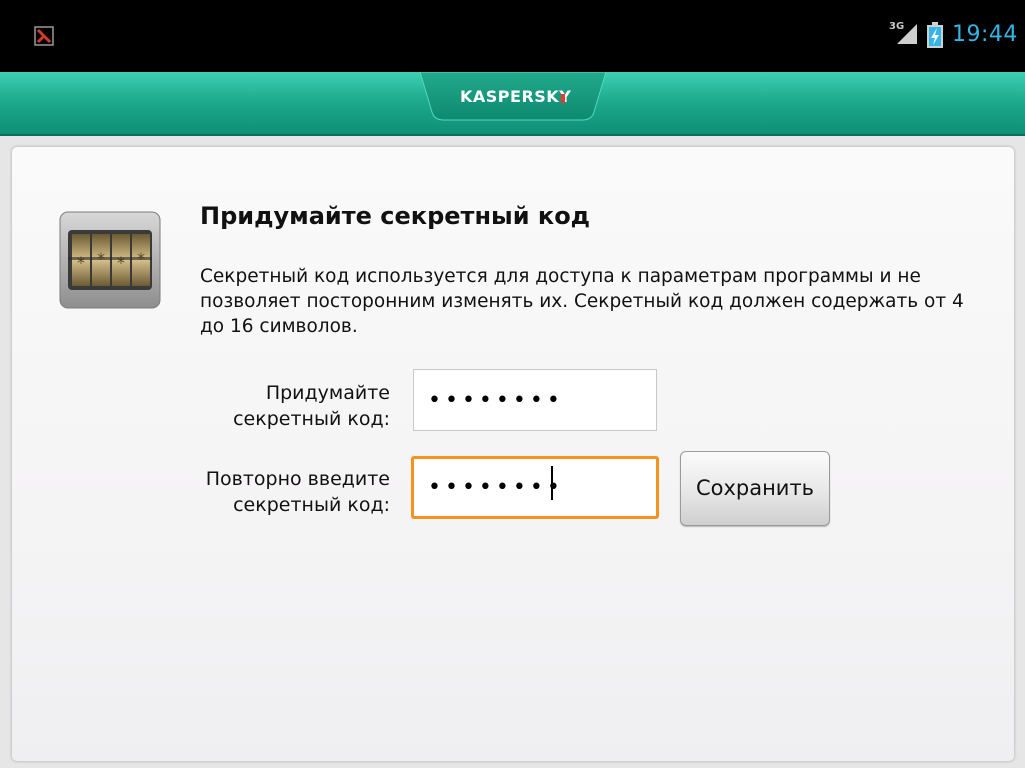 The height and width of the screenshot is (768, 1025). What do you see at coordinates (904, 32) in the screenshot?
I see `signal-3g-icon: 3G` at bounding box center [904, 32].